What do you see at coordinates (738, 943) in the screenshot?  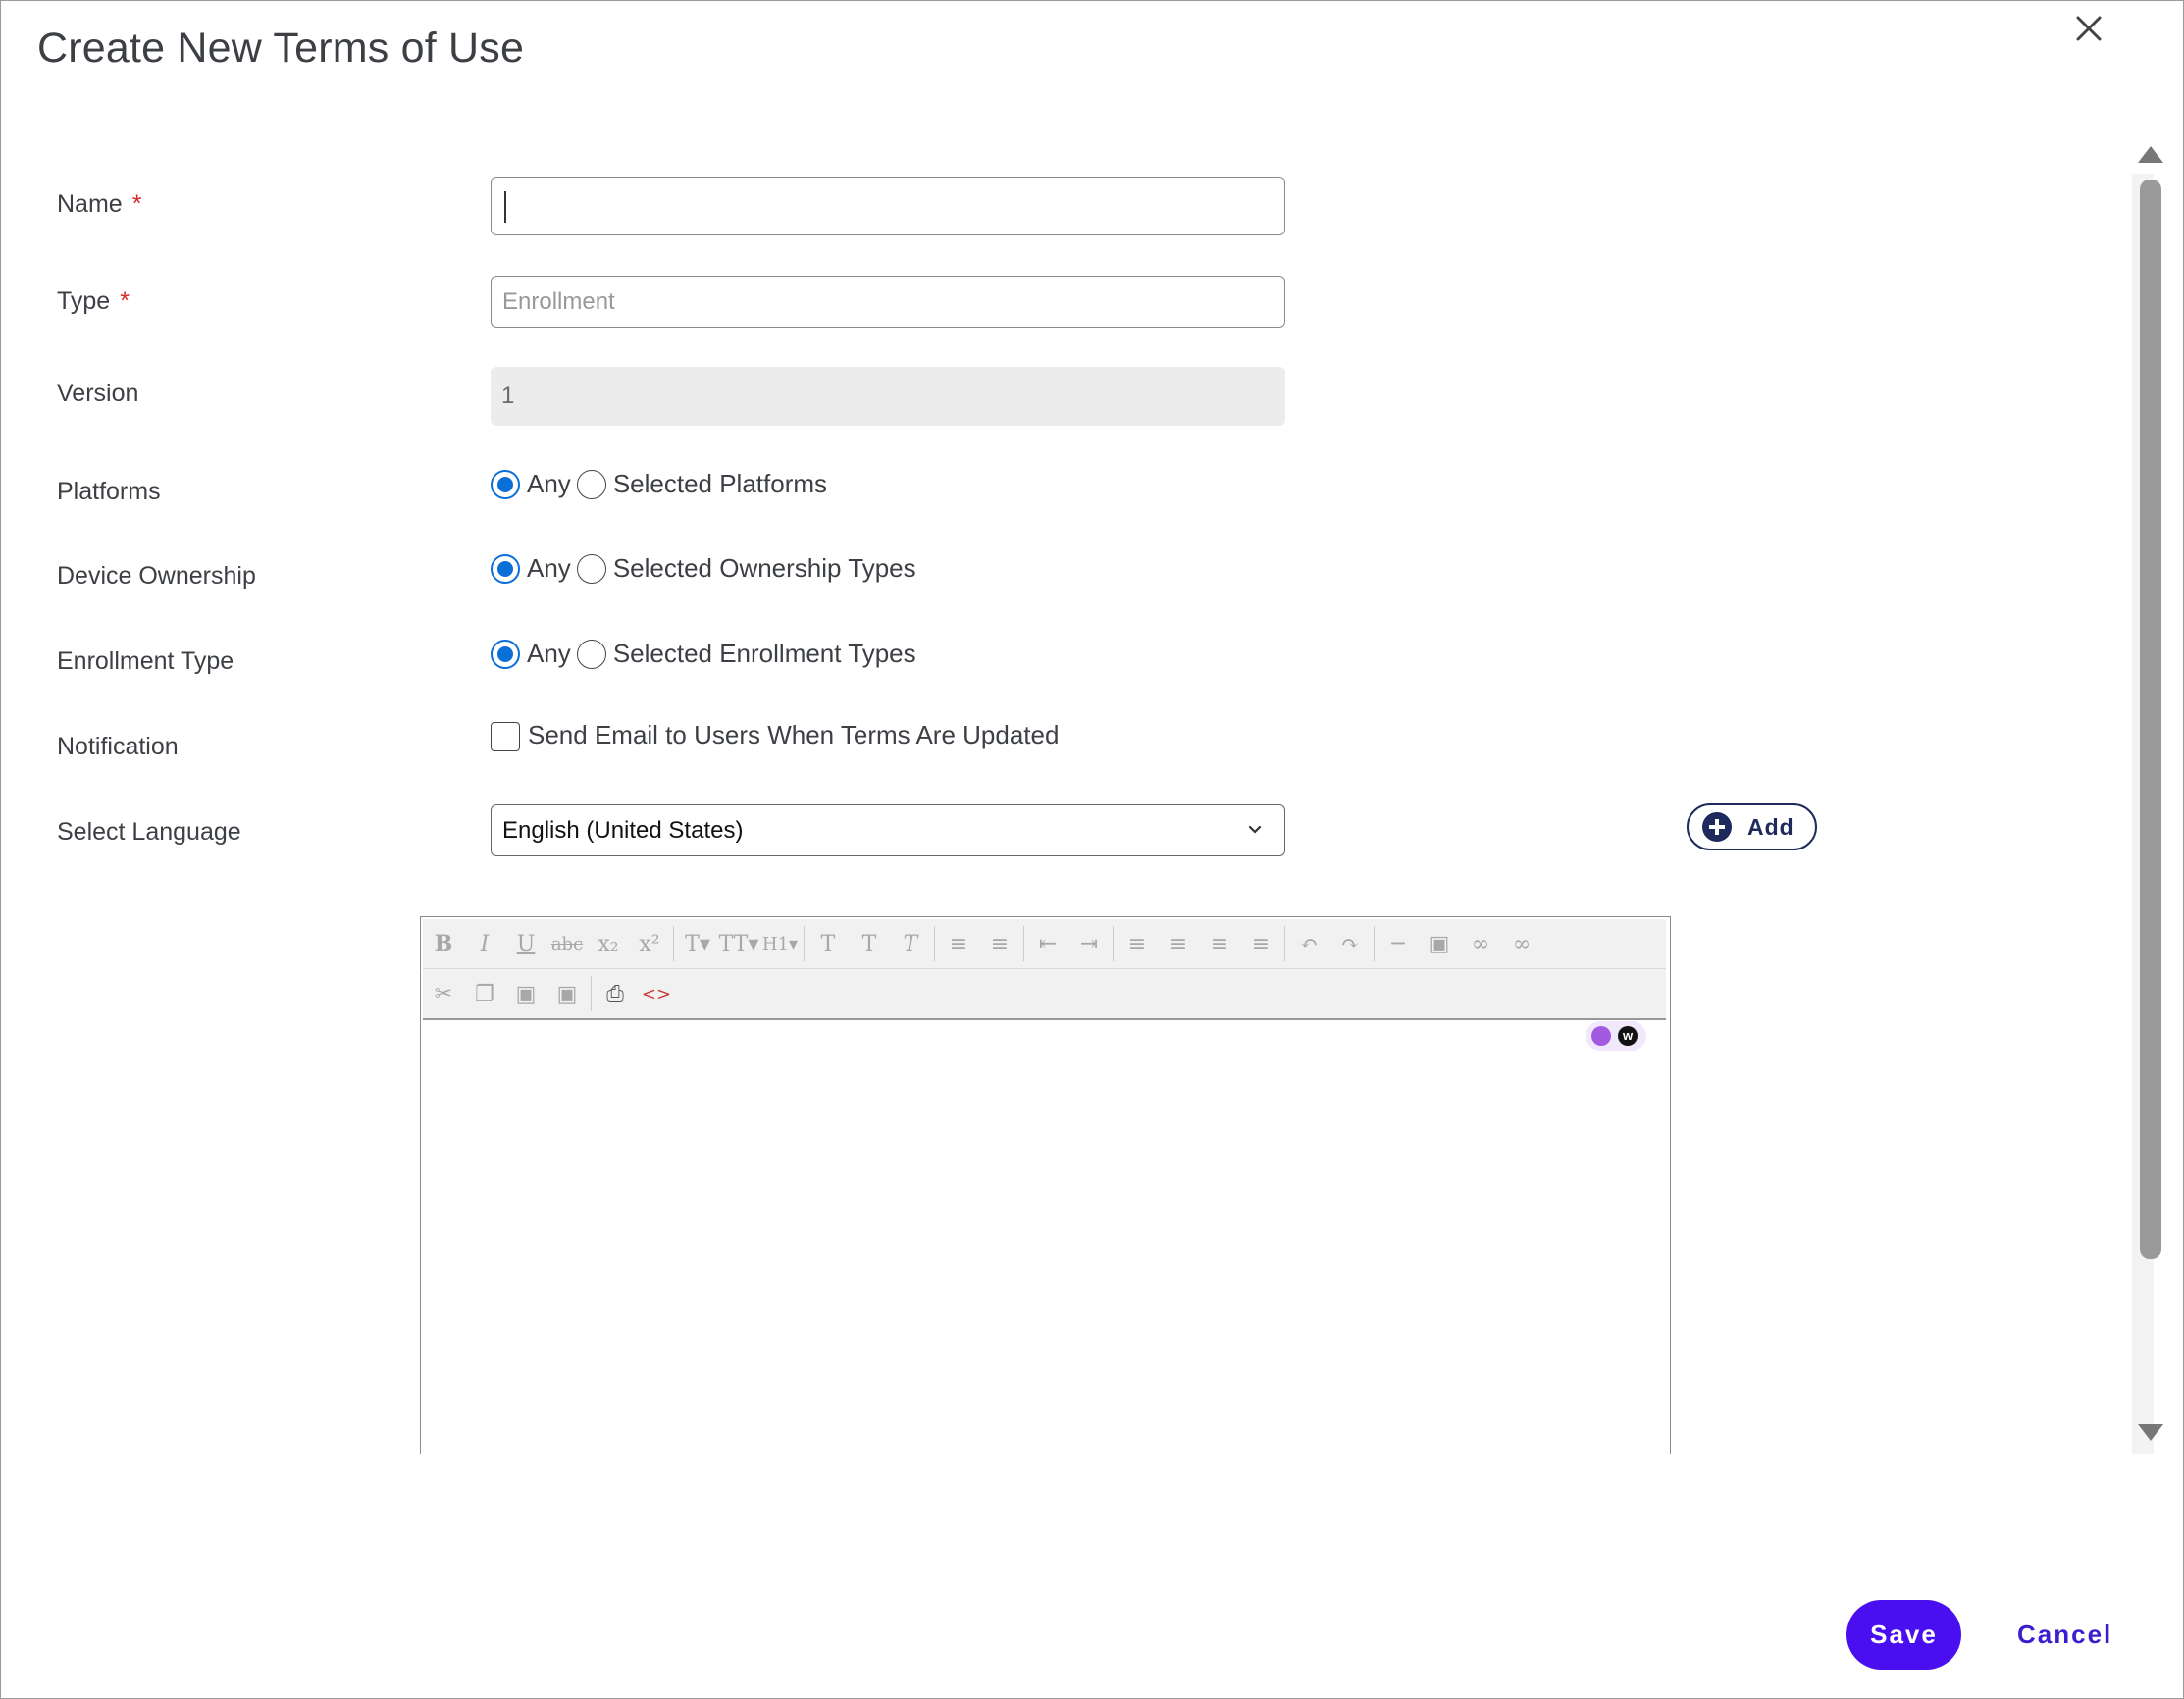 I see `font-family-icon: TT▾` at bounding box center [738, 943].